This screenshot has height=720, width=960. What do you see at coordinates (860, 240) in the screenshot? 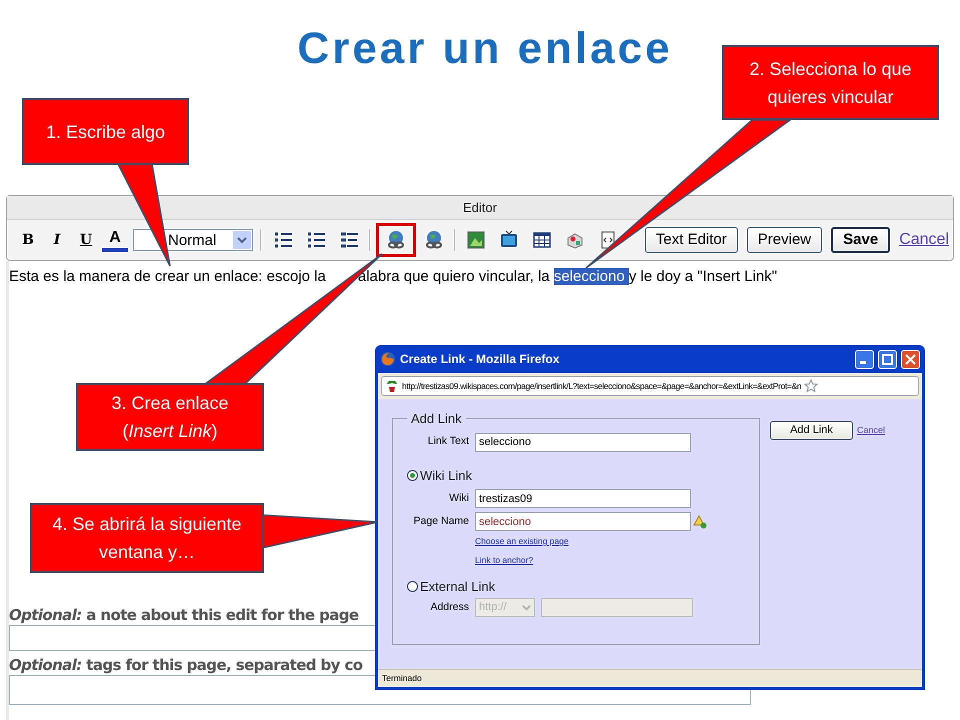
I see `save-button: Save` at bounding box center [860, 240].